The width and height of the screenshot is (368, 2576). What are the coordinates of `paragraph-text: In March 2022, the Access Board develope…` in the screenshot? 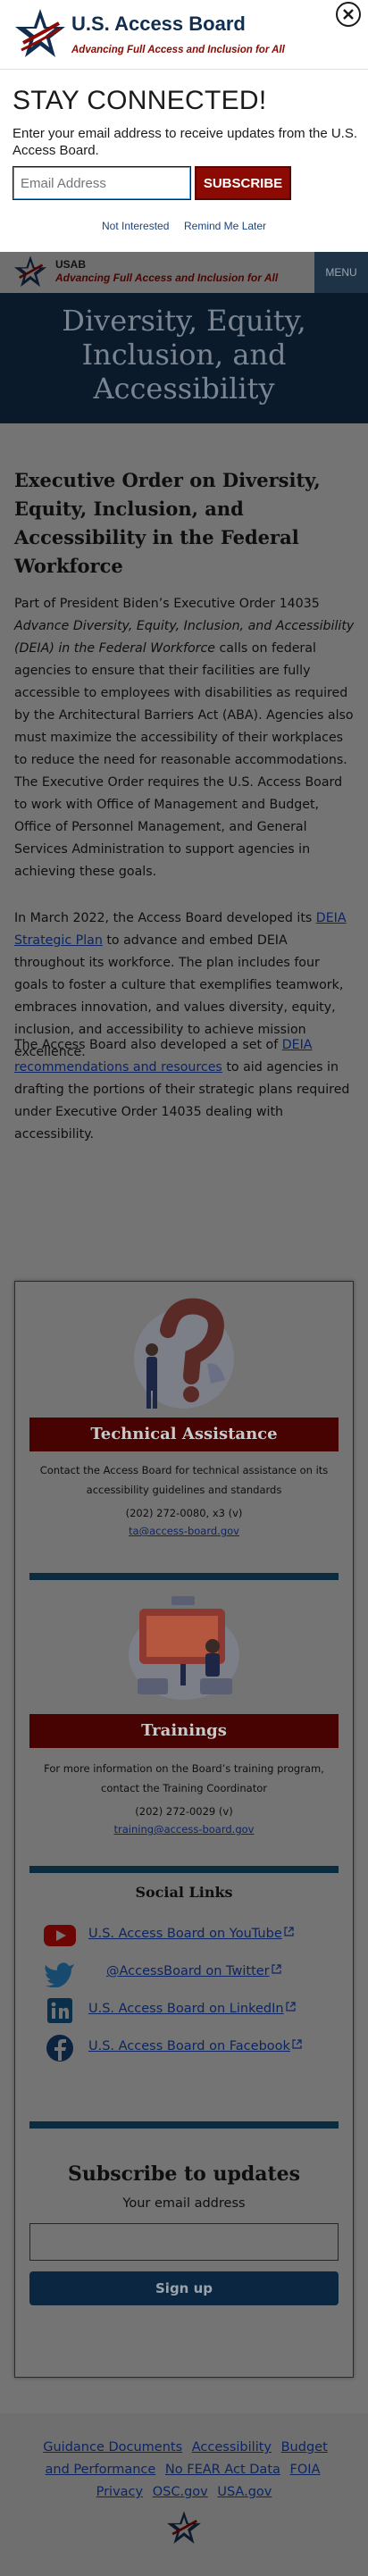 It's located at (165, 918).